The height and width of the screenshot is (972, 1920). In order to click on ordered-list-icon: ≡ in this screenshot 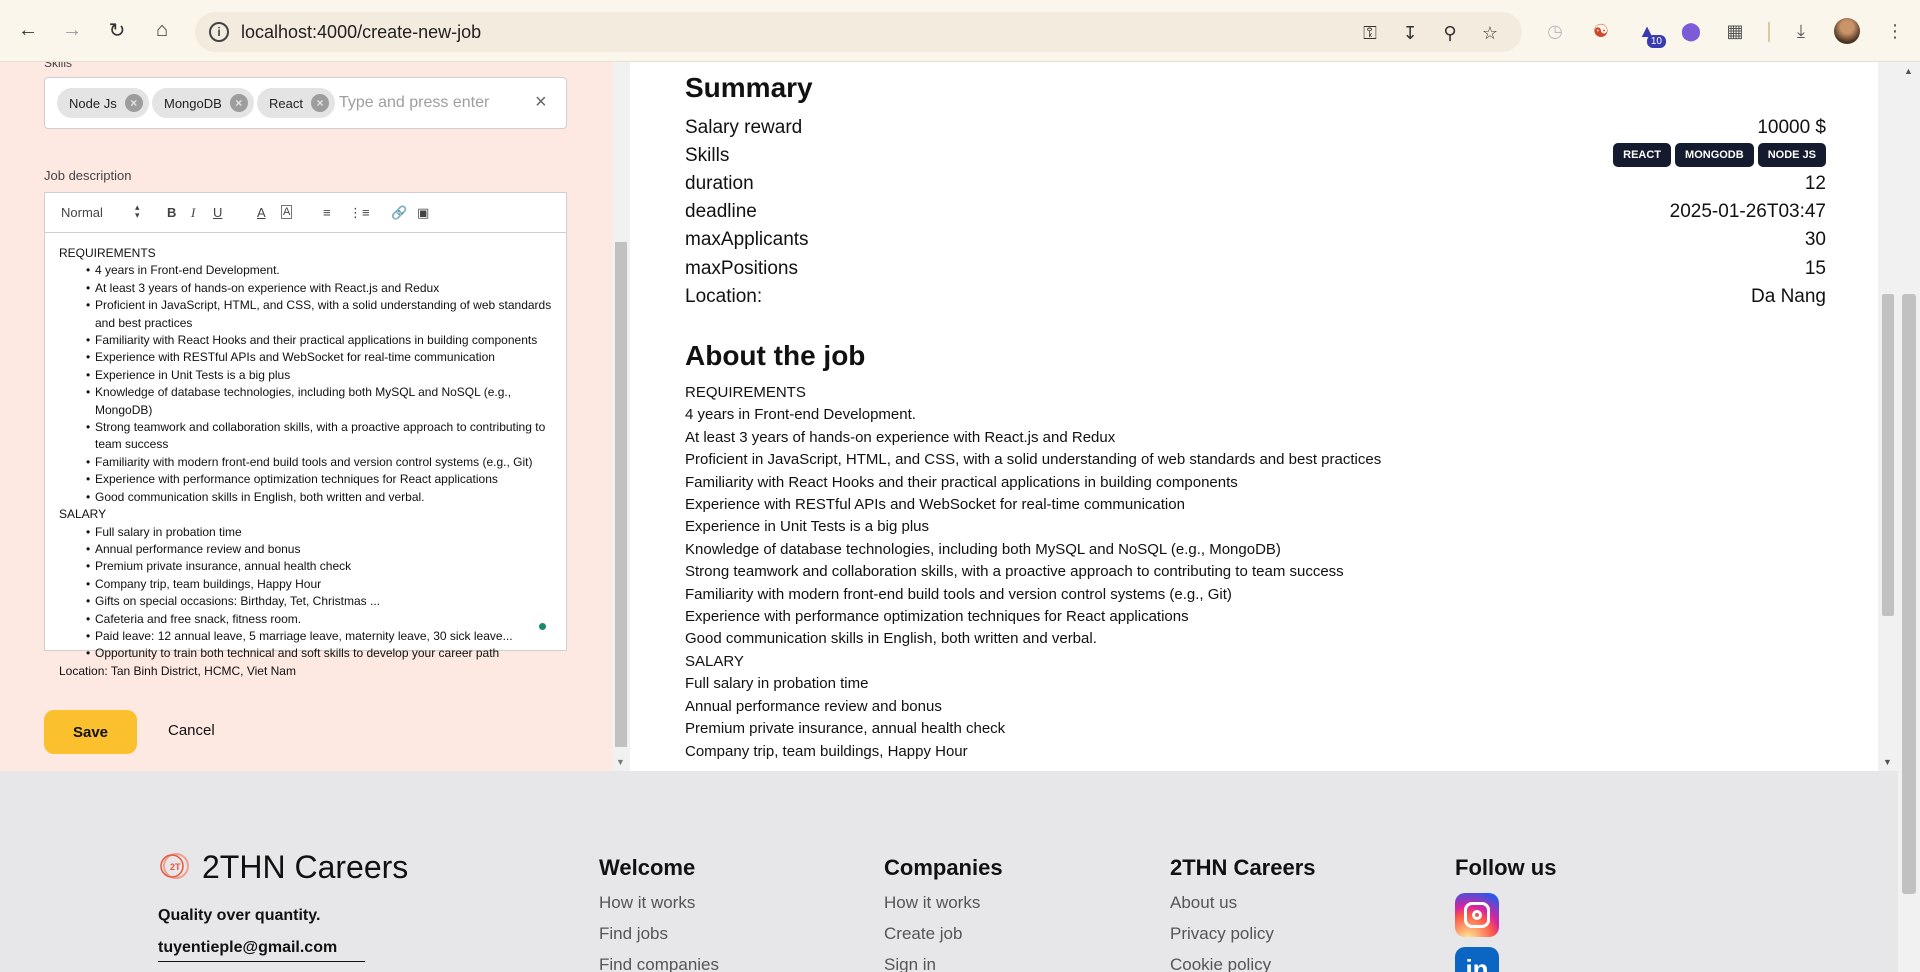, I will do `click(327, 212)`.